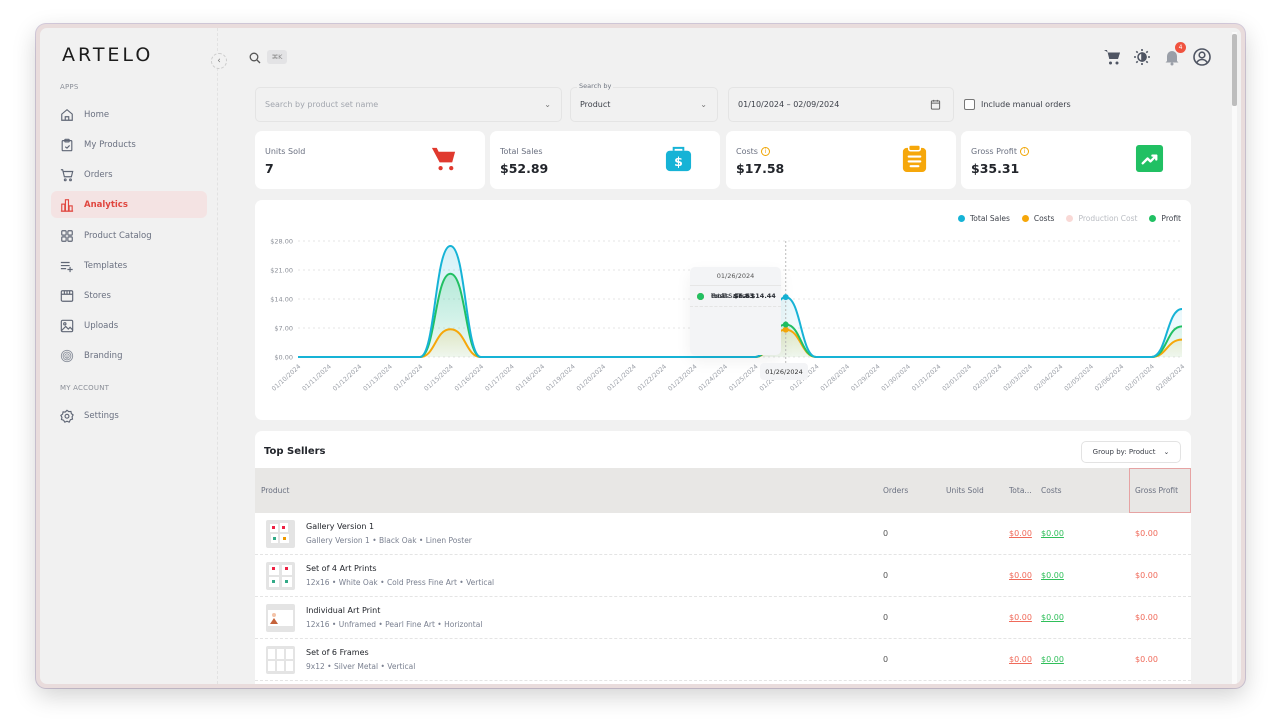 The image size is (1280, 720). I want to click on group-by-dropdown: Group by: Product ⌄, so click(1131, 452).